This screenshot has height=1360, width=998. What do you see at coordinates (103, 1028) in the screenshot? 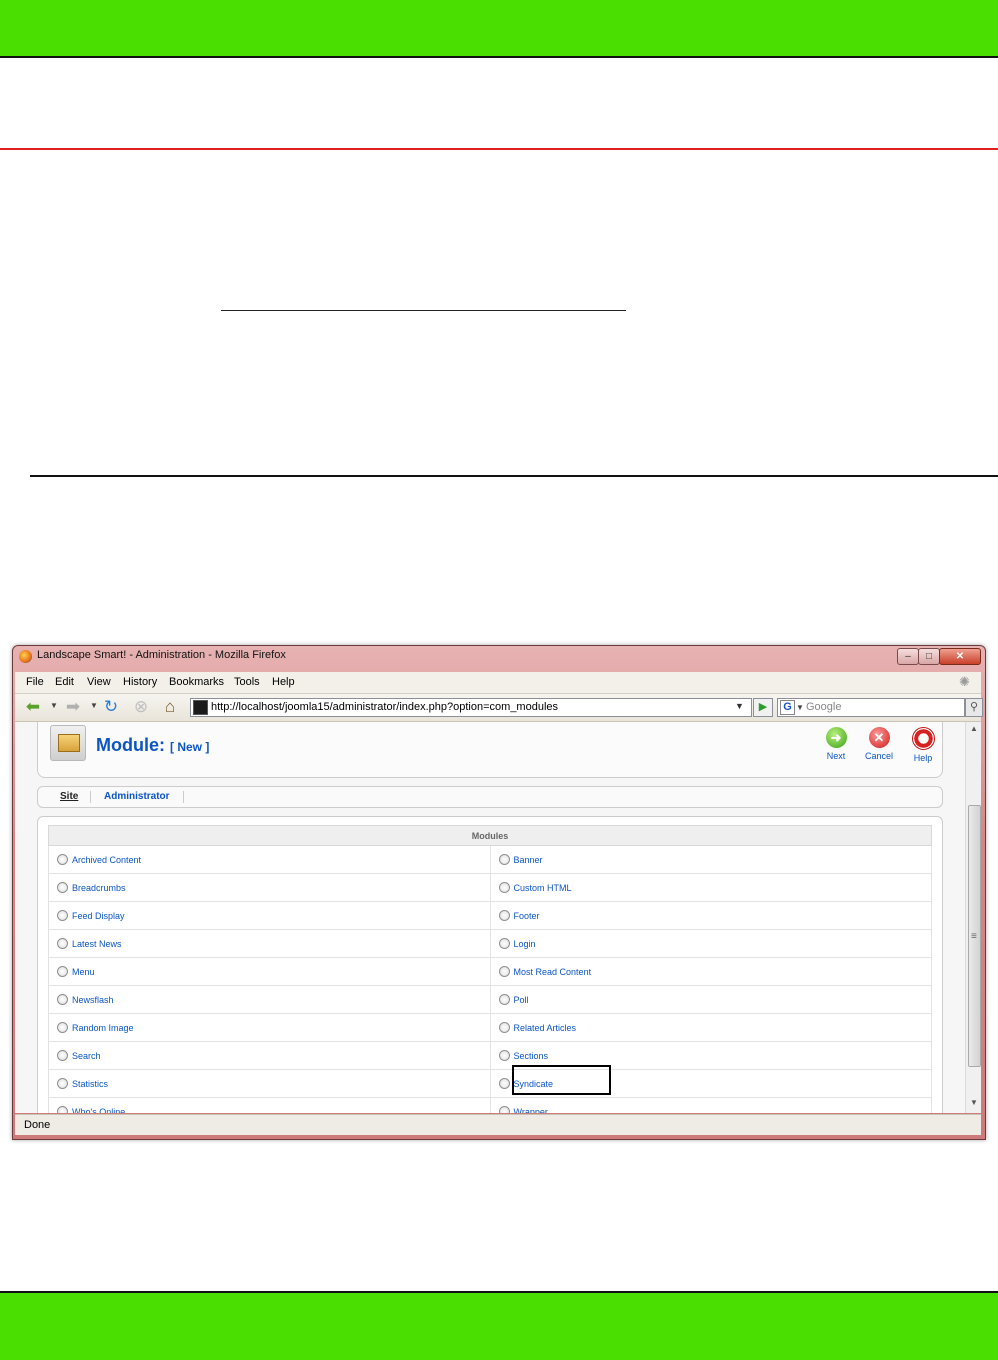
I see `module-label: Random Image` at bounding box center [103, 1028].